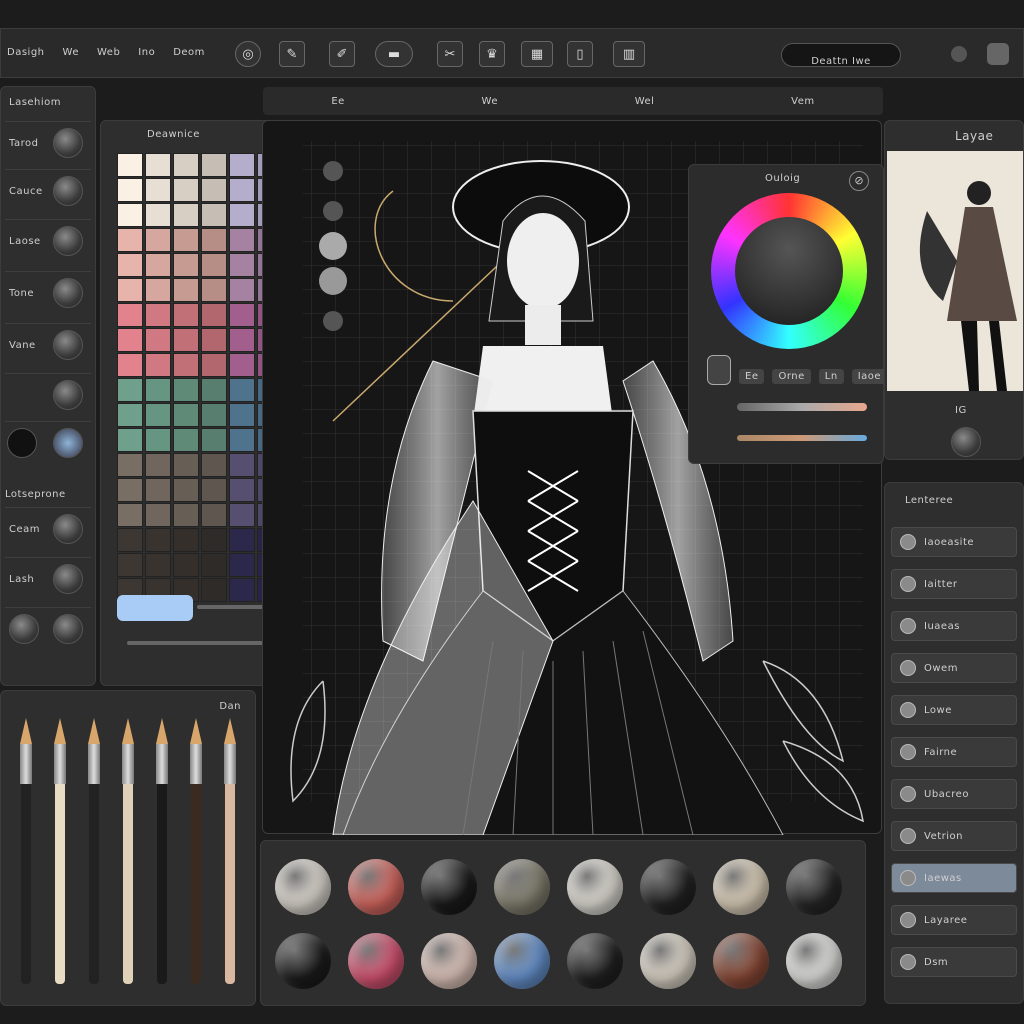 This screenshot has width=1024, height=1024. What do you see at coordinates (22, 443) in the screenshot?
I see `dark-knob-icon` at bounding box center [22, 443].